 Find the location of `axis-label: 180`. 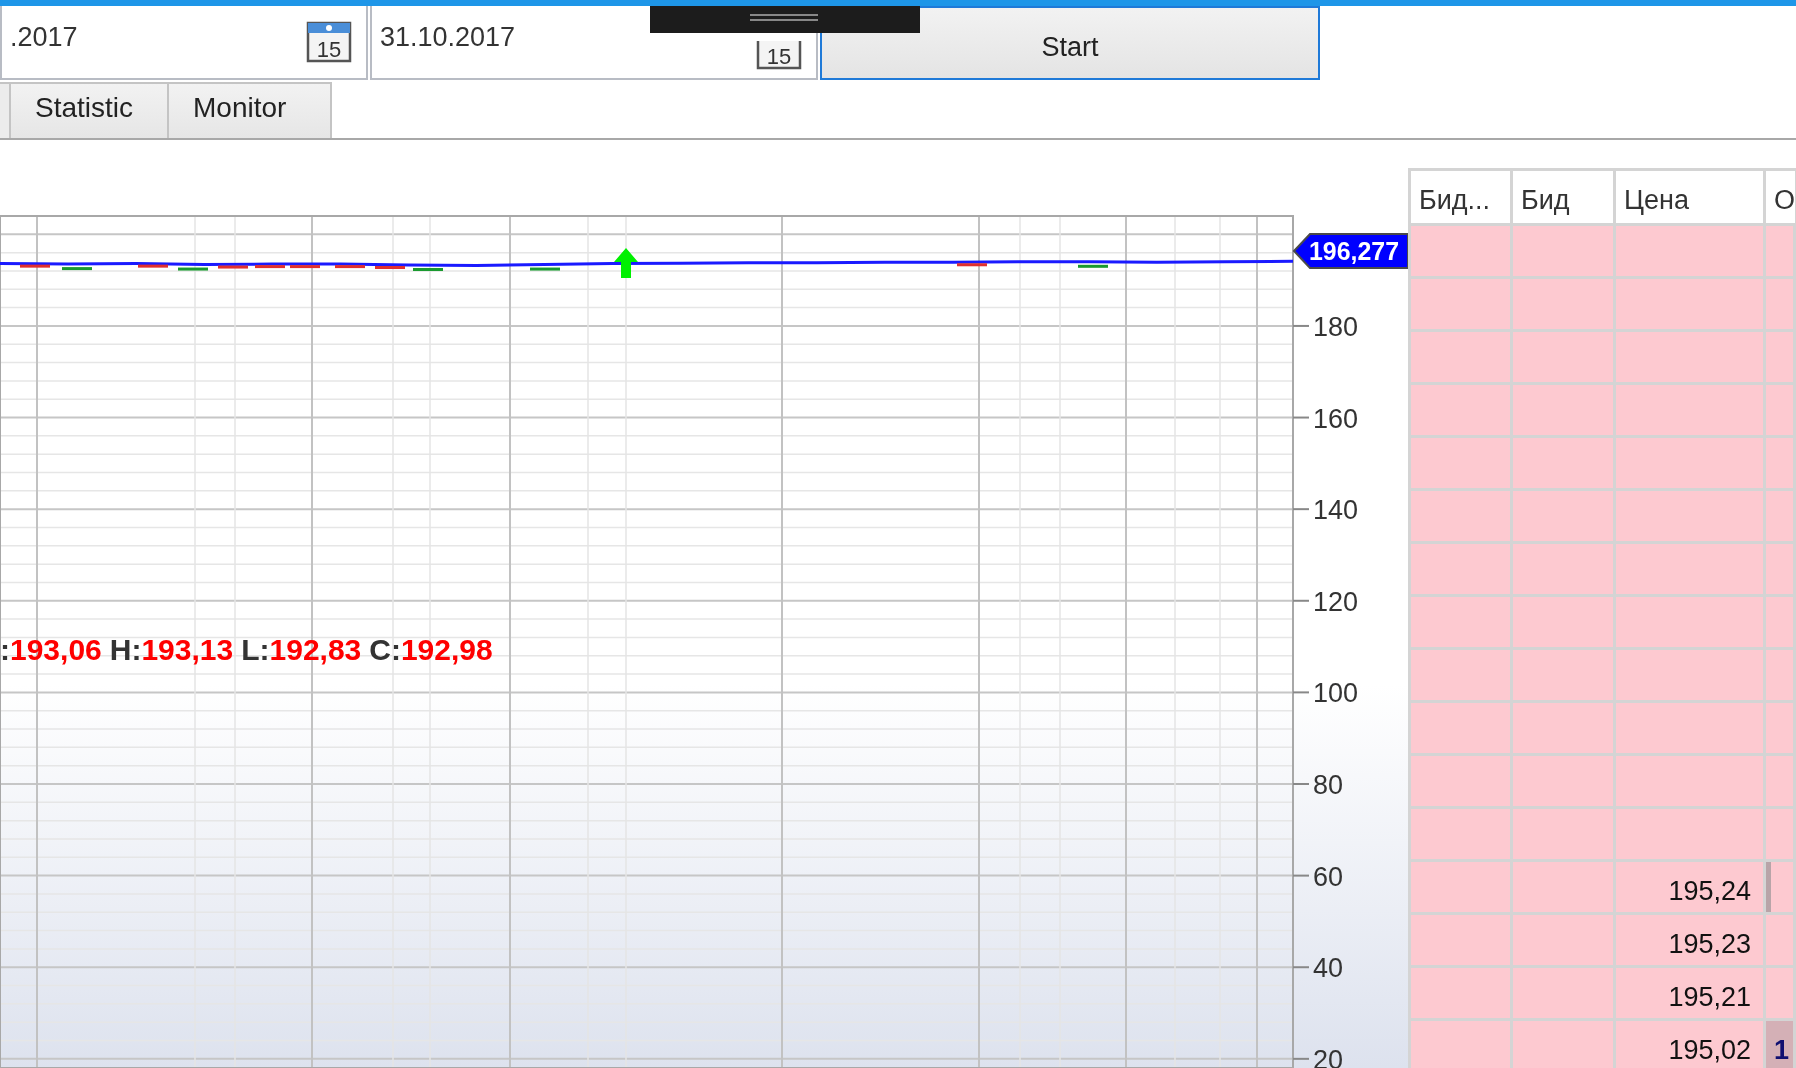

axis-label: 180 is located at coordinates (1336, 326).